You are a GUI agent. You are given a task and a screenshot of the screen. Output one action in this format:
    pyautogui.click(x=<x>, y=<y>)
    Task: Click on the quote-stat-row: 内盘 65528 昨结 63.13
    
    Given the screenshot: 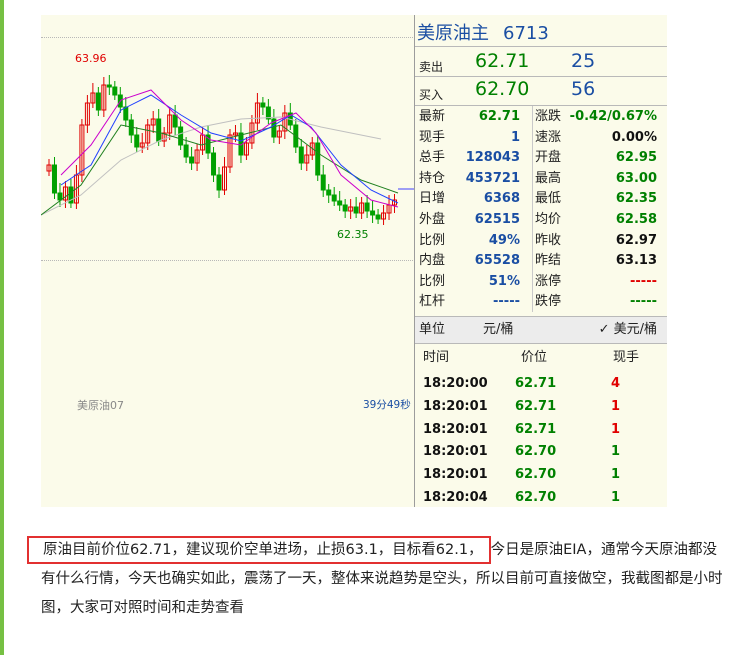 What is the action you would take?
    pyautogui.click(x=541, y=261)
    